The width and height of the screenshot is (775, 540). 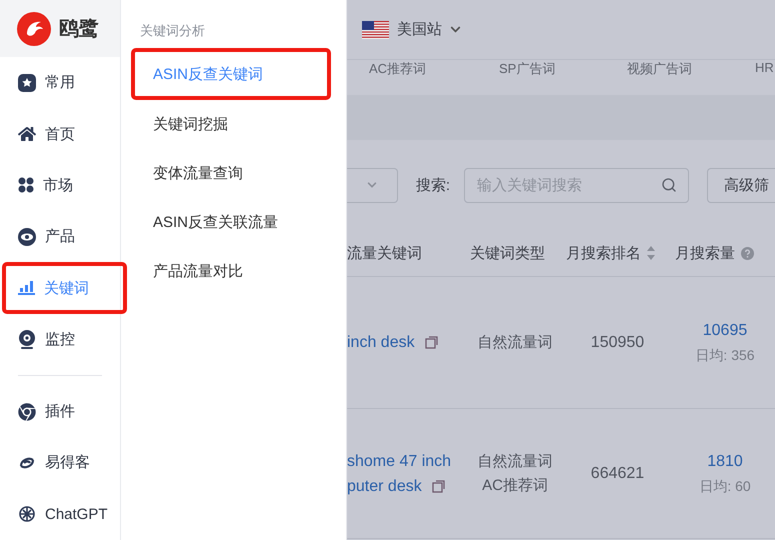 I want to click on help-icon, so click(x=747, y=253).